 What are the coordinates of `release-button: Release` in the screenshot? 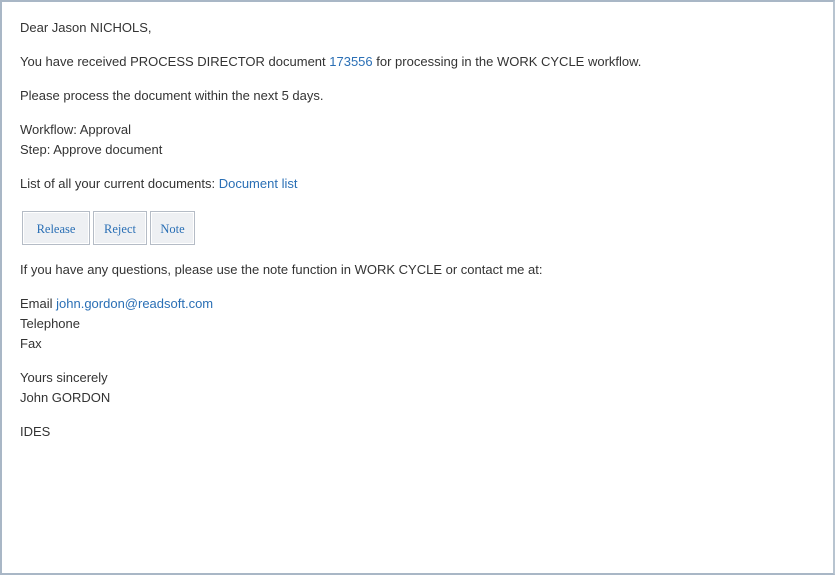 It's located at (56, 228).